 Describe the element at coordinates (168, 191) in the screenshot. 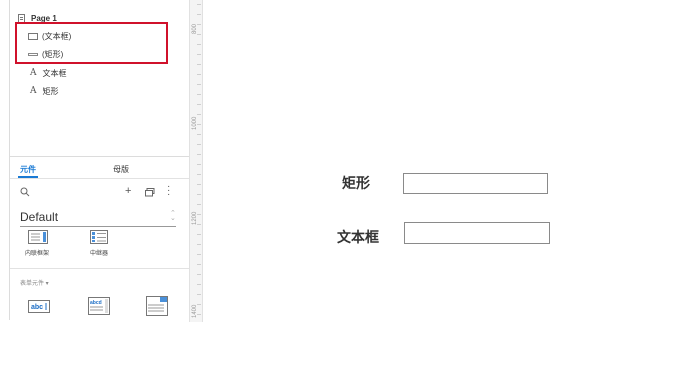

I see `more-icon: · · ·` at that location.